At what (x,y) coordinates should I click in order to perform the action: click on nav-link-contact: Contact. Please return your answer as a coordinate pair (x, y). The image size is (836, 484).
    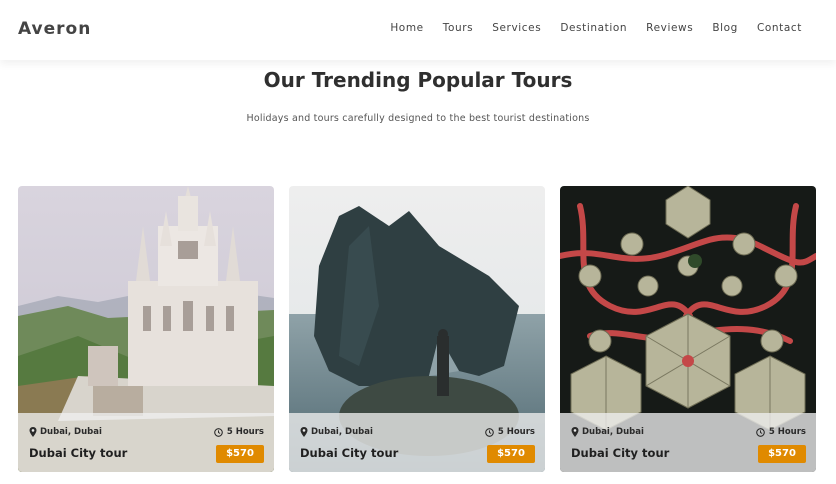
    Looking at the image, I should click on (779, 28).